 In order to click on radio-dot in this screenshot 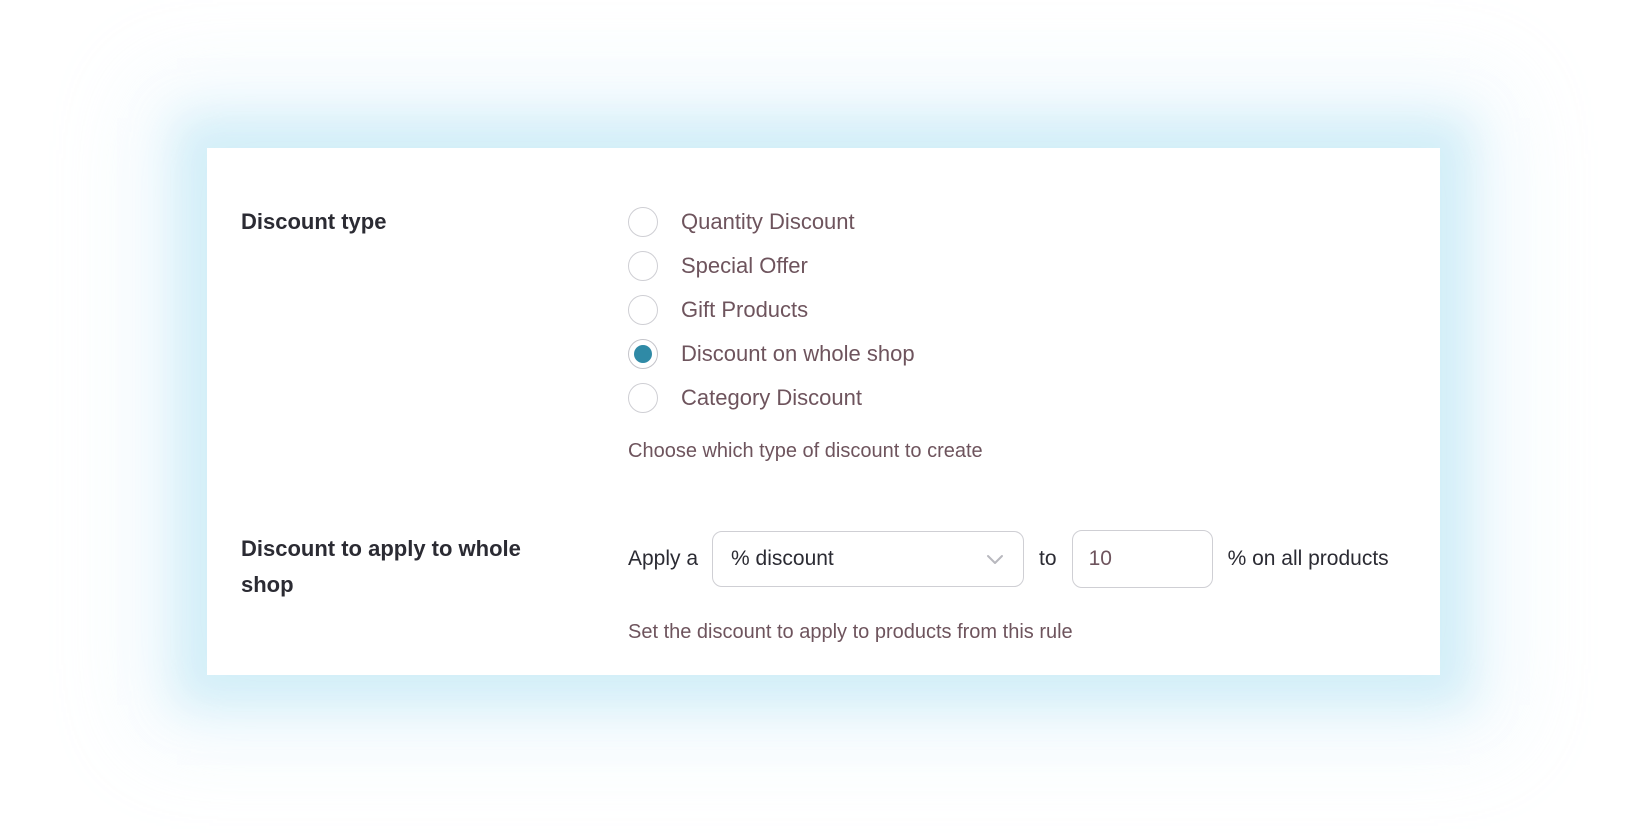, I will do `click(643, 354)`.